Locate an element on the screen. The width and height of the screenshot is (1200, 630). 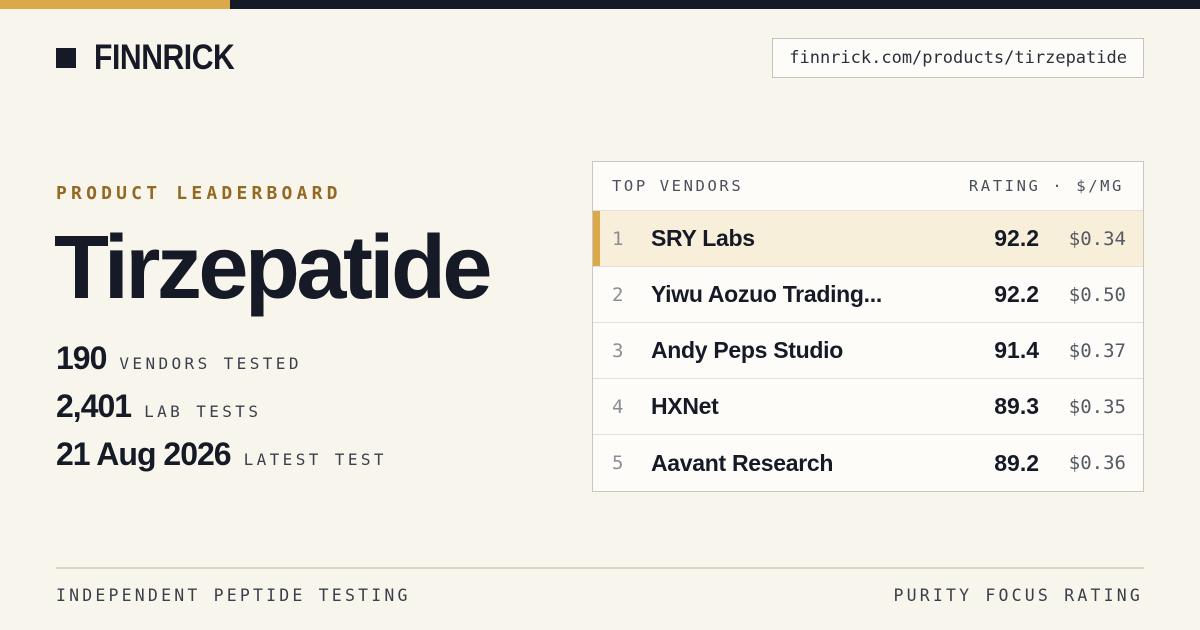
leaderboard-row: 2 Yiwu Aozuo Trading... 92.2 $0.50 is located at coordinates (868, 295).